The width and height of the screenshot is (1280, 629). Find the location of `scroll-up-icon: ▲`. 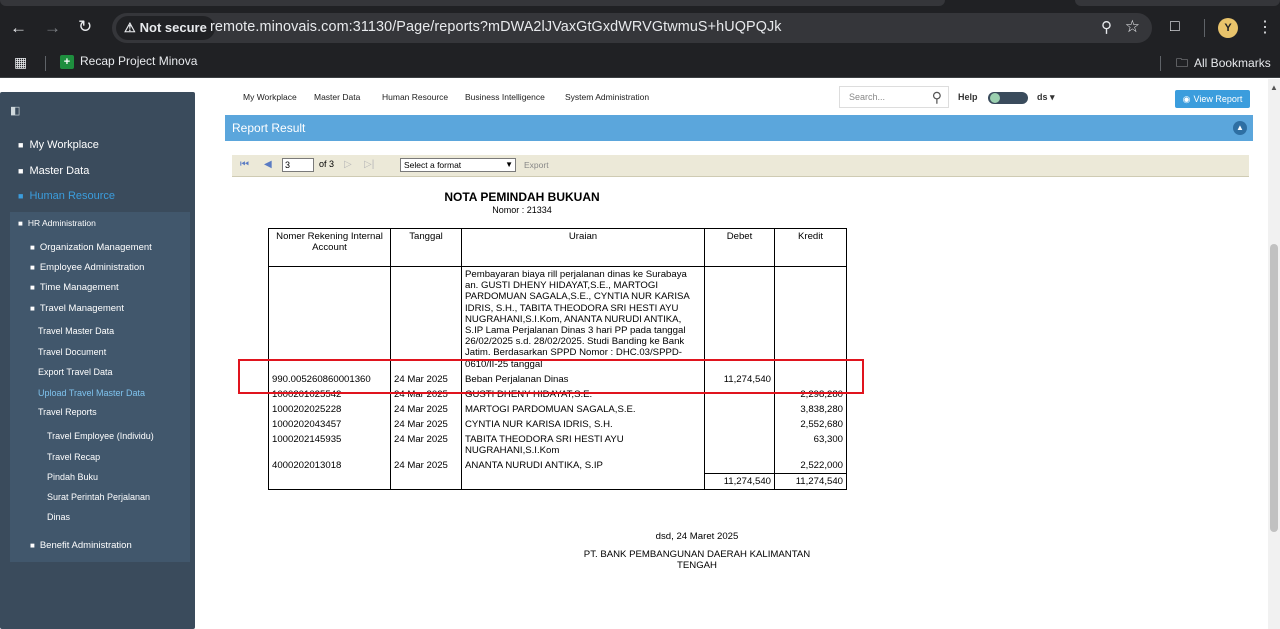

scroll-up-icon: ▲ is located at coordinates (1274, 87).